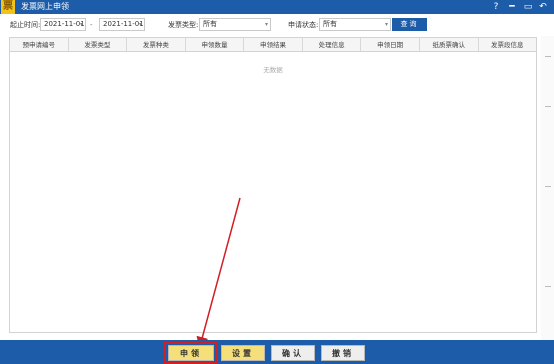 This screenshot has width=554, height=364. Describe the element at coordinates (45, 6) in the screenshot. I see `window-title: 发票网上申领` at that location.